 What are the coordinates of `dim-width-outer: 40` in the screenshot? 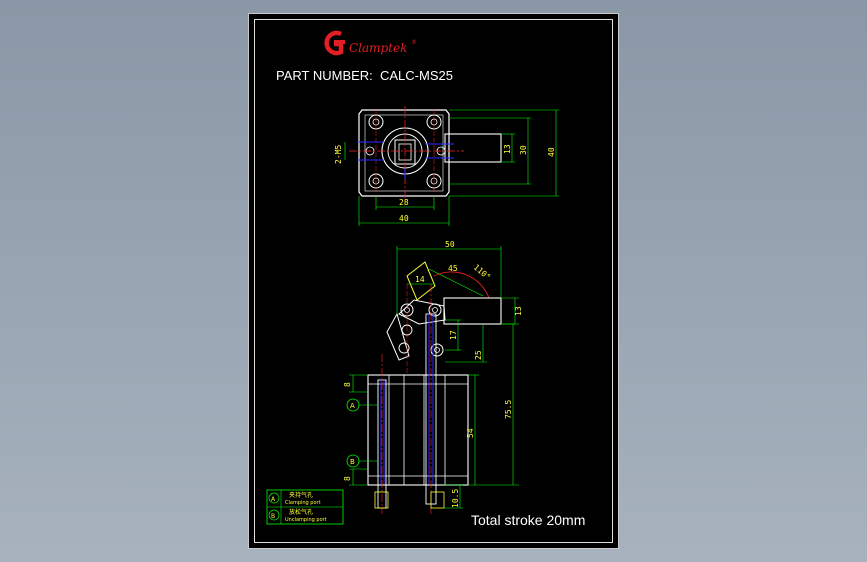 It's located at (404, 218).